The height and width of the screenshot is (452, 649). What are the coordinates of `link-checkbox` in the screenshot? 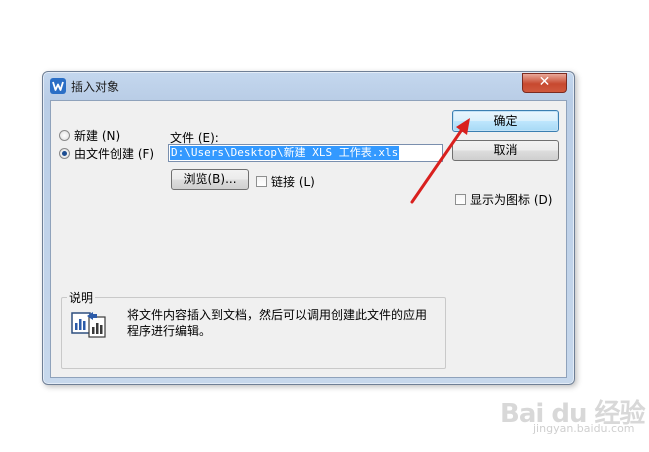 It's located at (261, 181).